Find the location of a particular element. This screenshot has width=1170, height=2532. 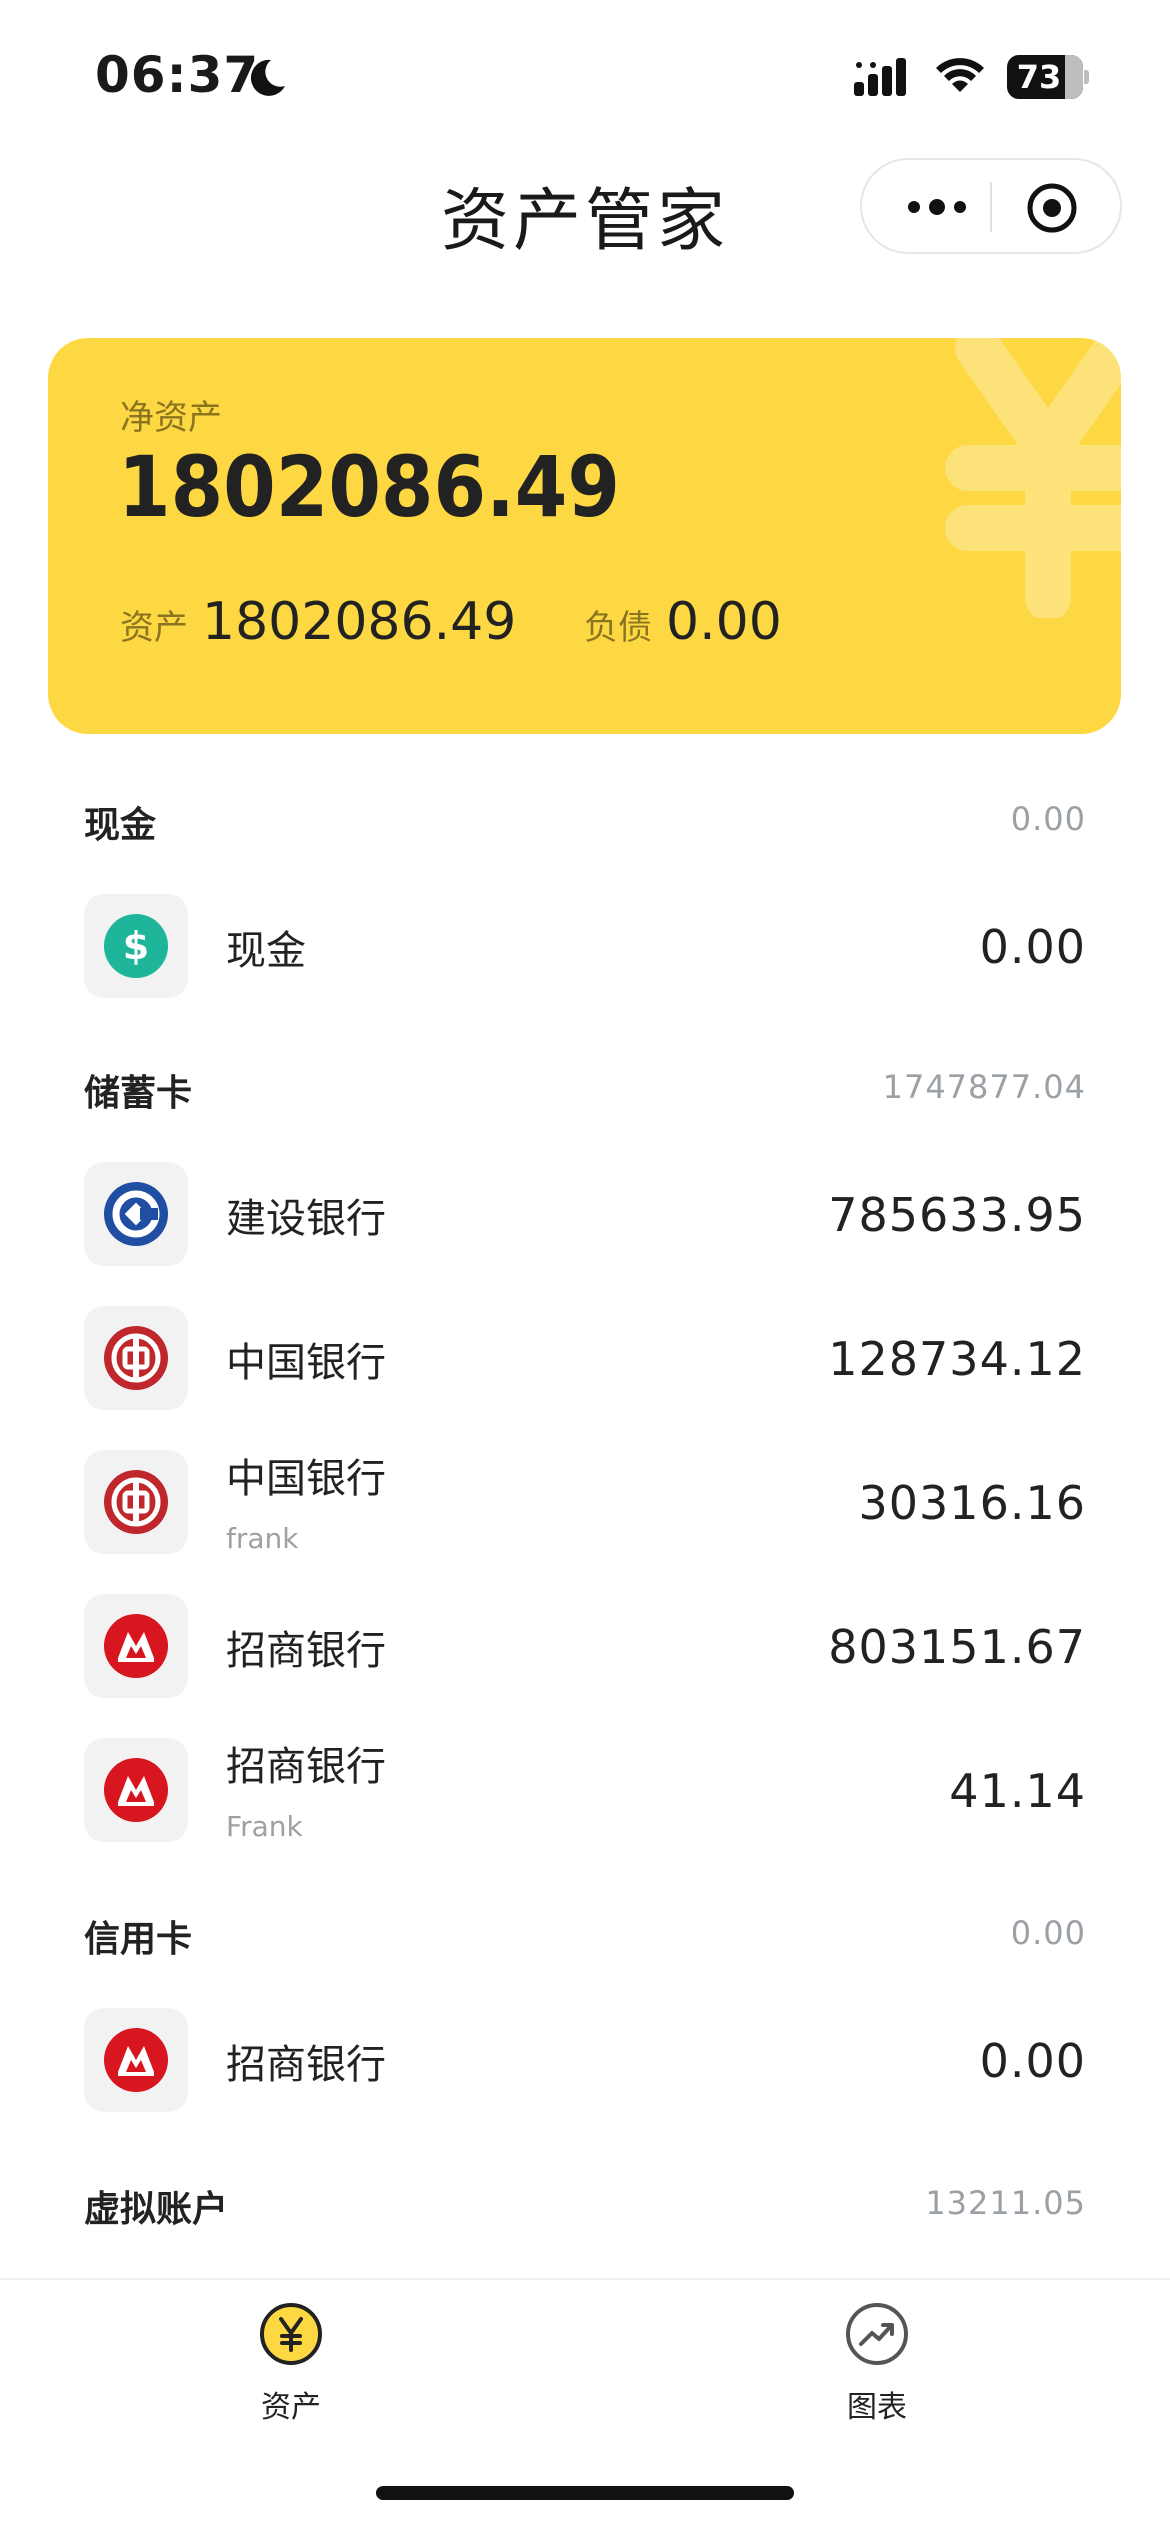

account-icon-wrapper: $ is located at coordinates (136, 946).